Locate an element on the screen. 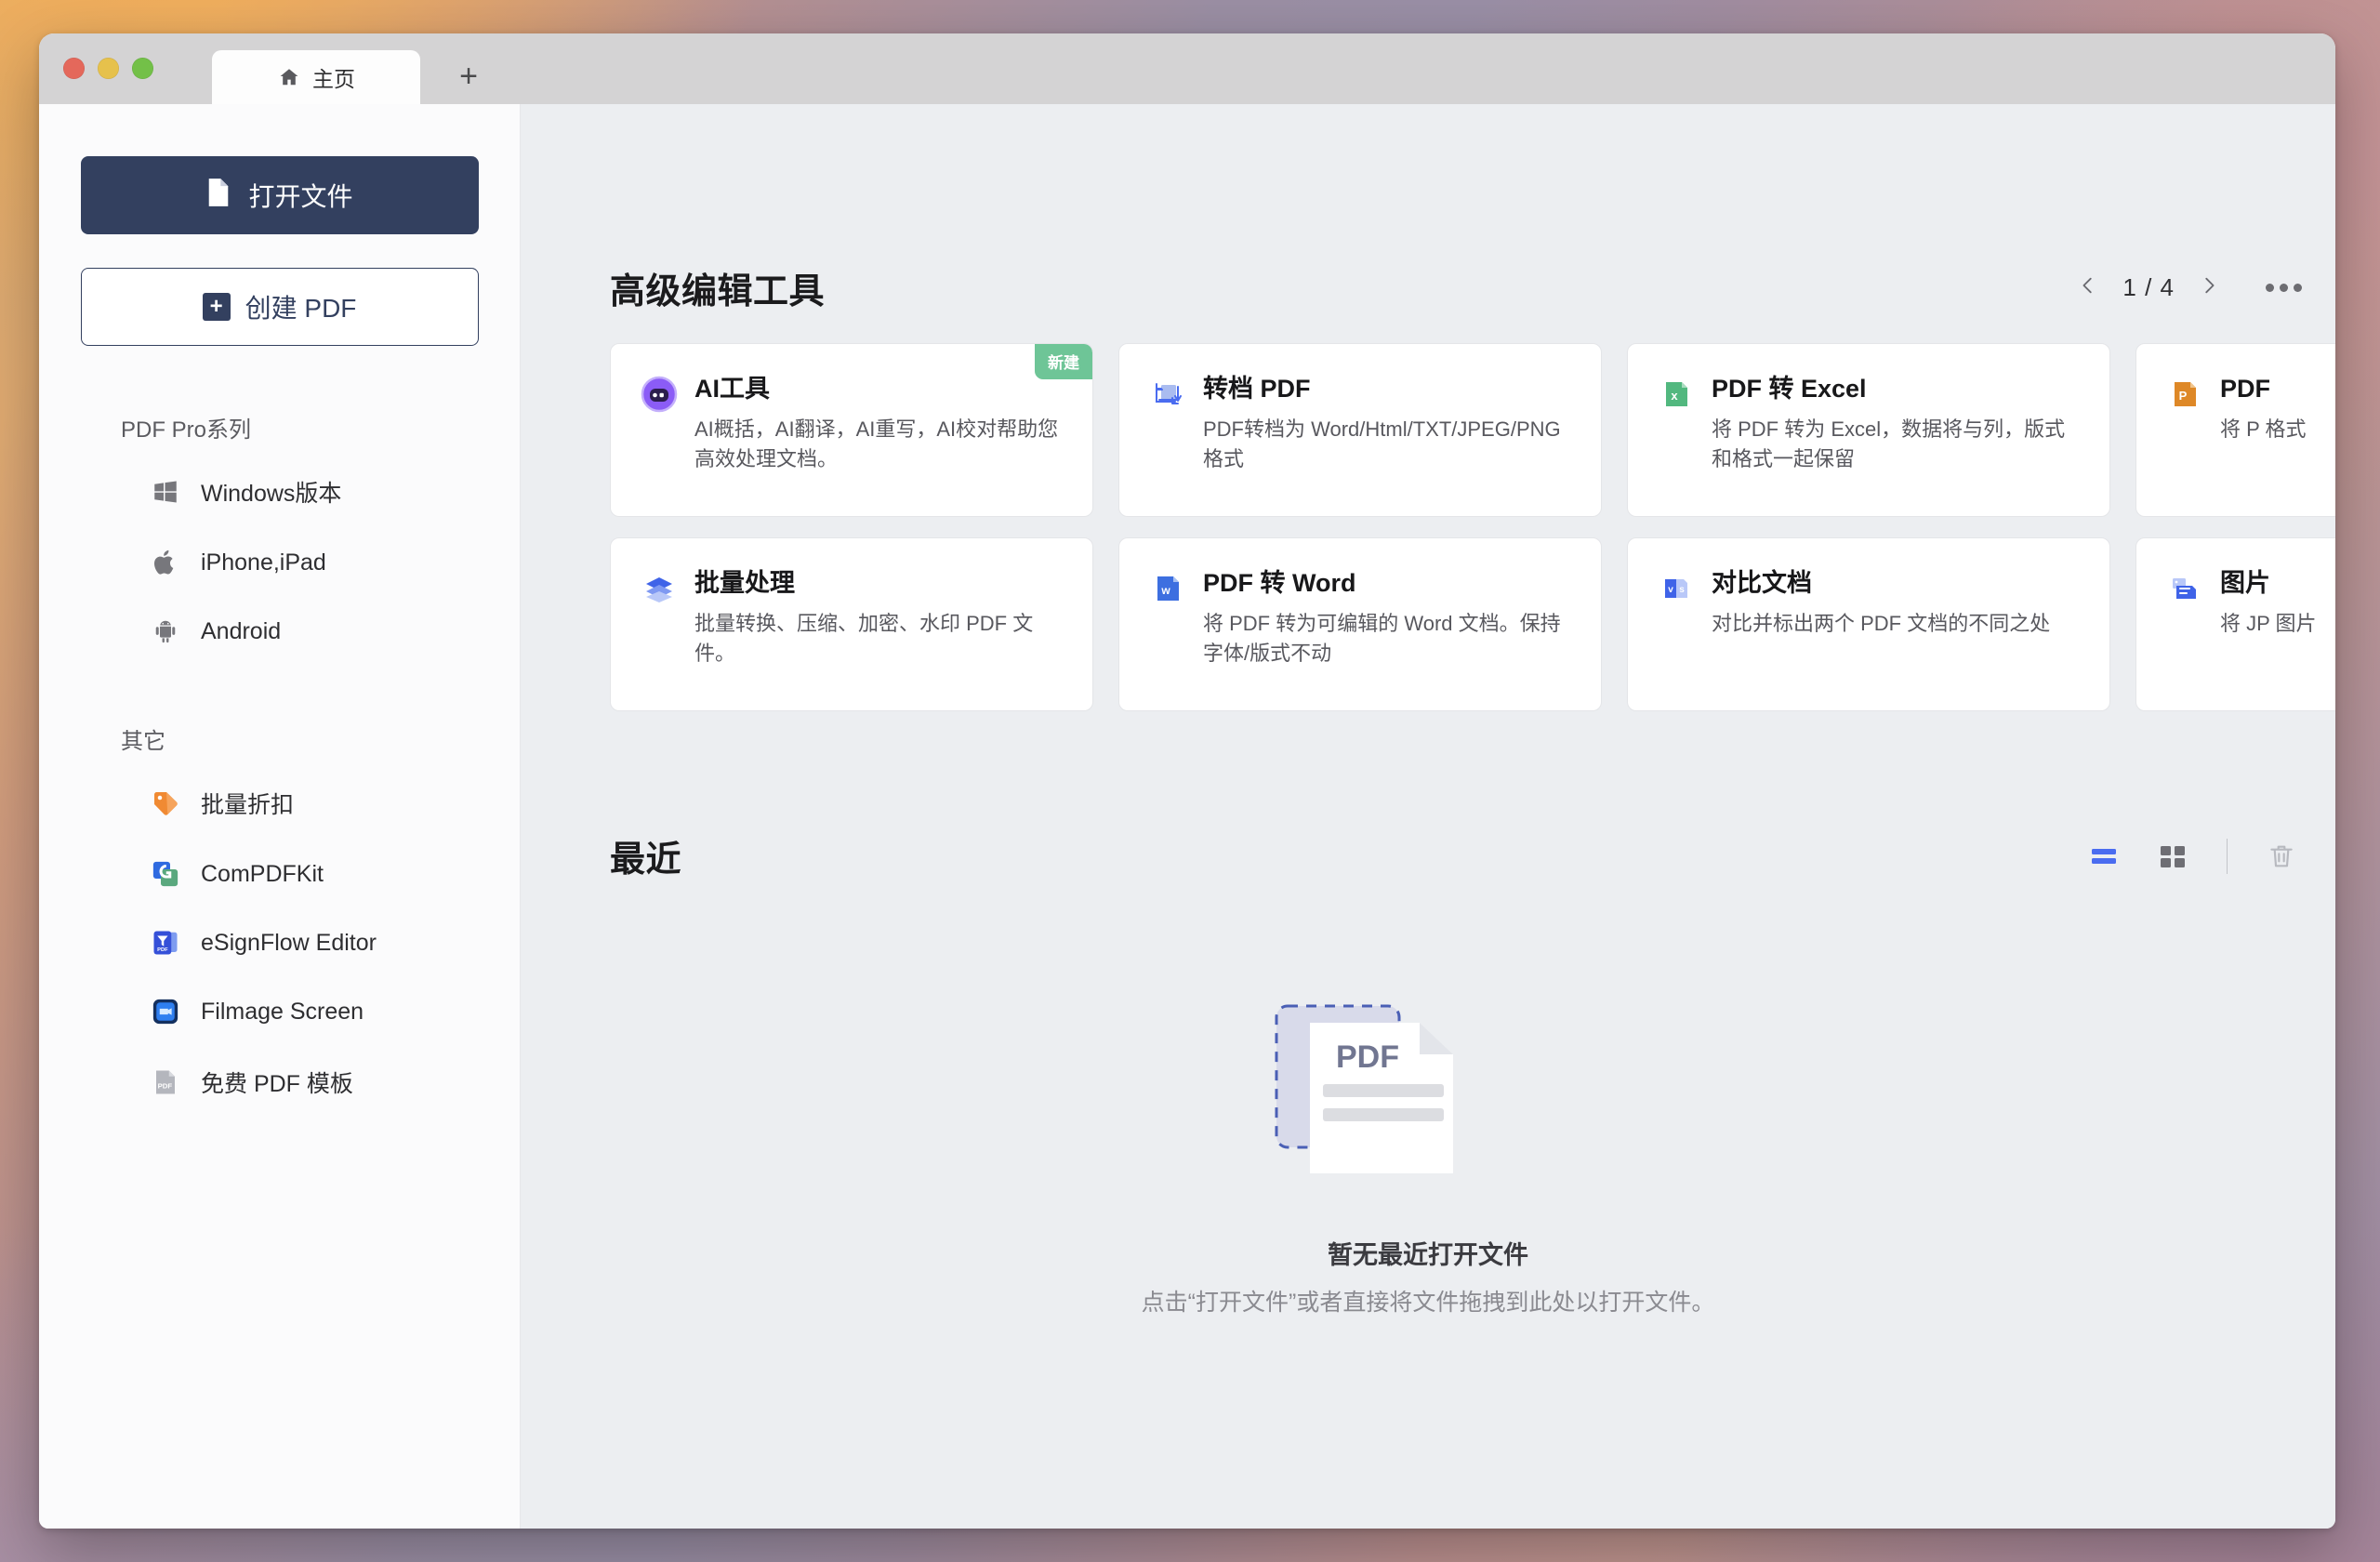 Image resolution: width=2380 pixels, height=1562 pixels. sidebar-item-free-pdf-templates: PDF 免费 PDF 模板 is located at coordinates (279, 1082).